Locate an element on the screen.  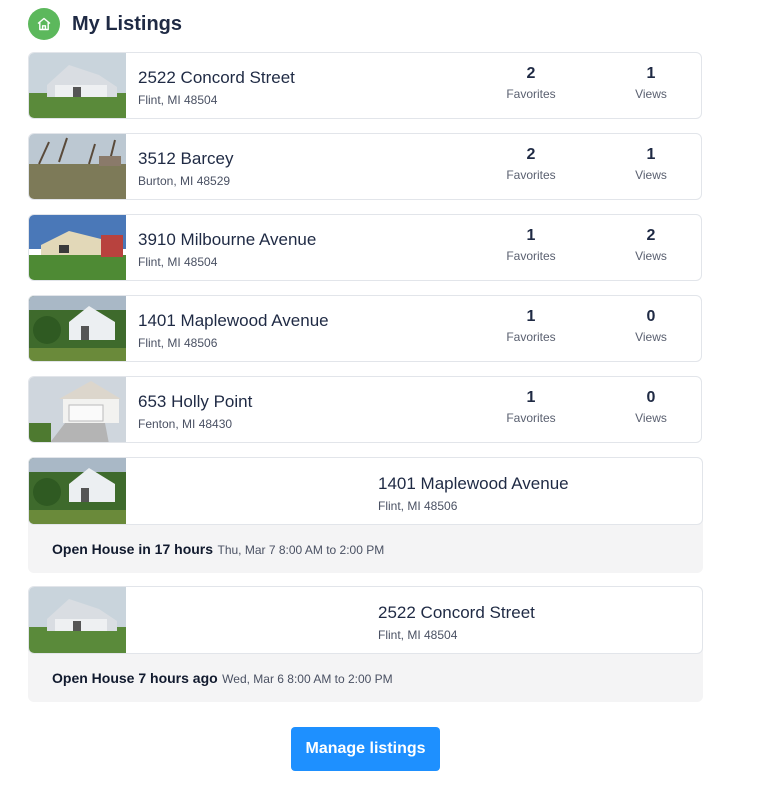
open-house-time: Wed, Mar 6 8:00 AM to 2:00 PM is located at coordinates (307, 679).